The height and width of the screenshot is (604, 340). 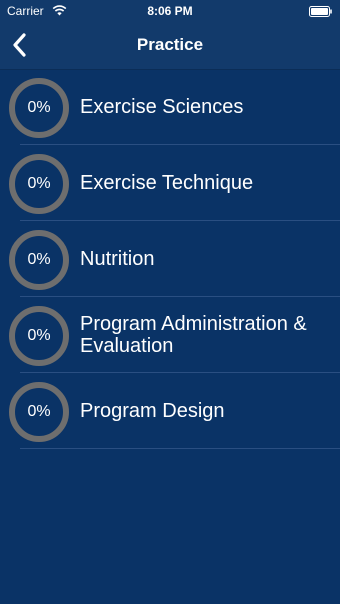 I want to click on category-label: Program Administration & Evaluation, so click(x=193, y=335).